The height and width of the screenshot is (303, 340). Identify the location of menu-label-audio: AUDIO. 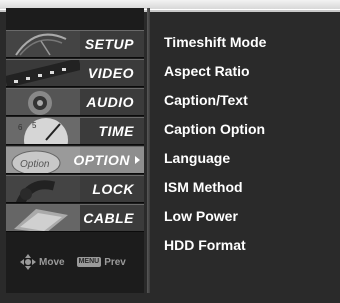
(110, 102).